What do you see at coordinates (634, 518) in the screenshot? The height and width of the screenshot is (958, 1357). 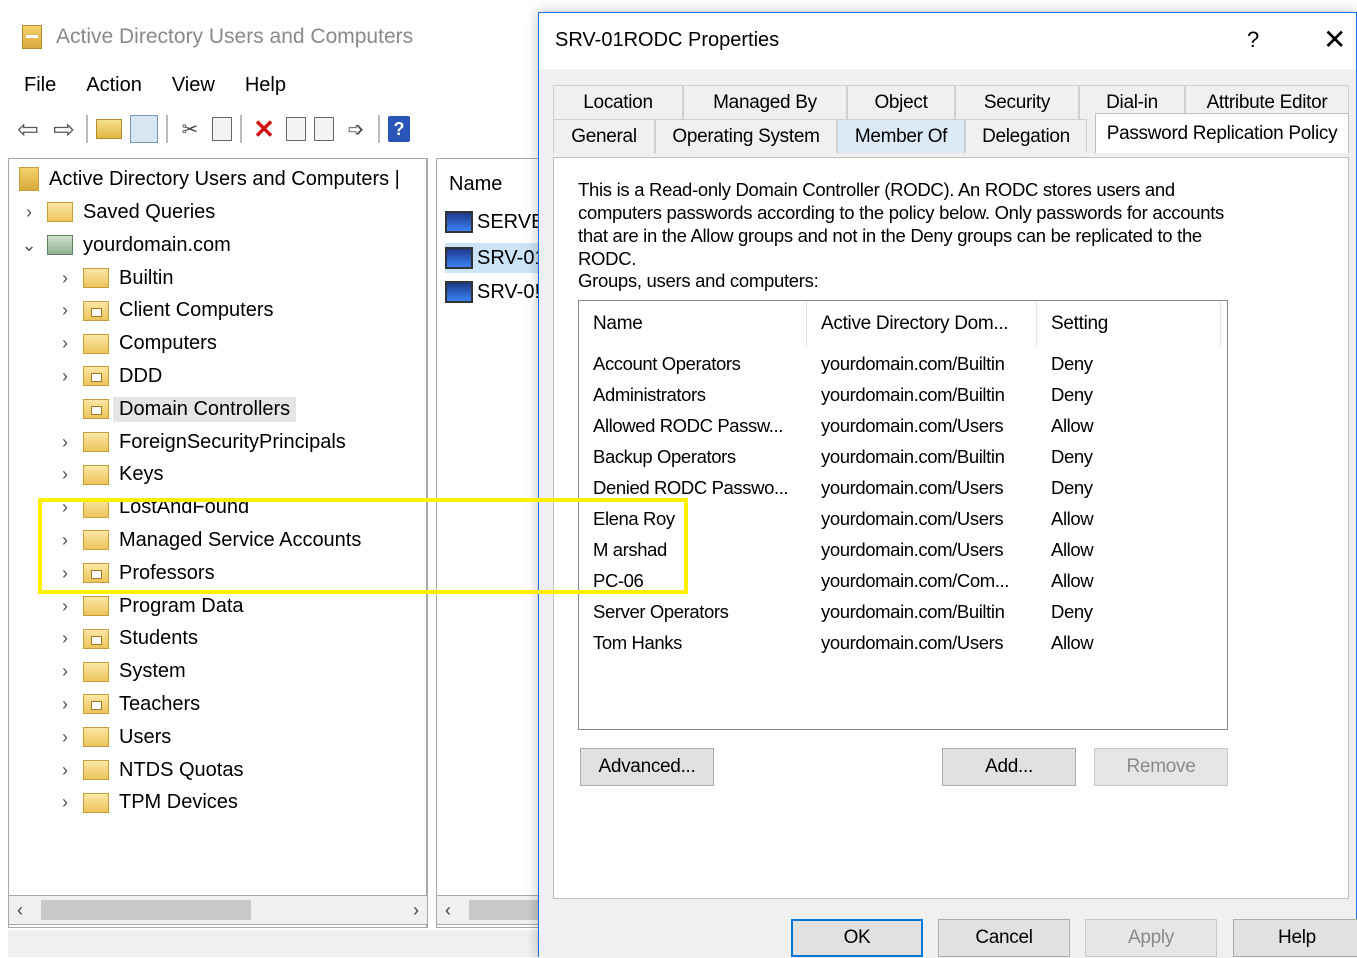 I see `cell-name: Elena Roy` at bounding box center [634, 518].